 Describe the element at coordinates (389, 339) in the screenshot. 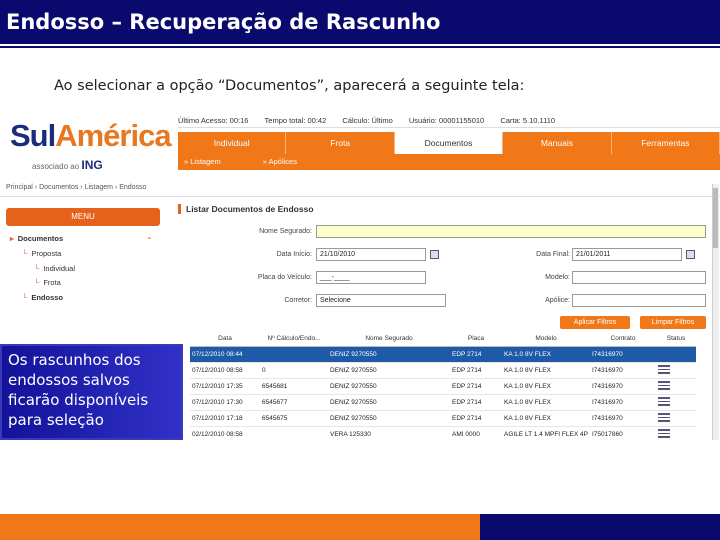

I see `col-nome-segurado: Nome Segurado` at that location.